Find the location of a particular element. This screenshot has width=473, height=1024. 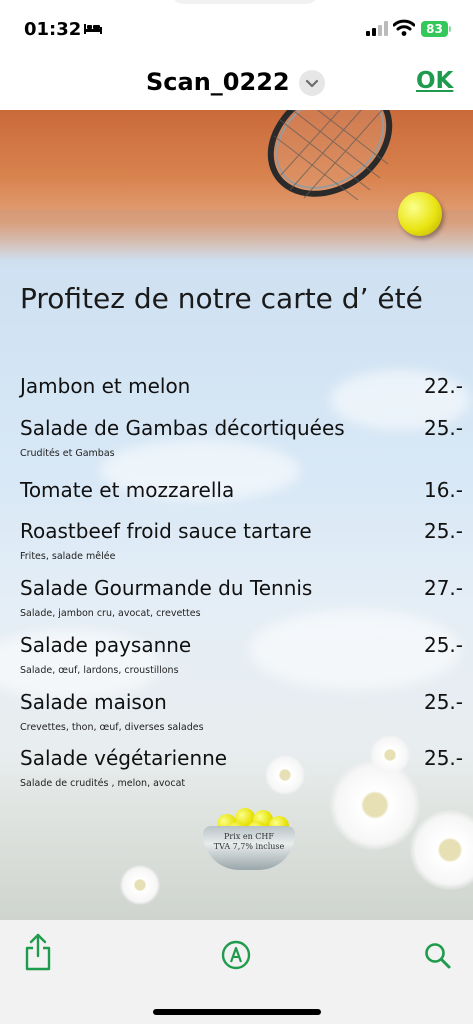

status-time: 01:32 is located at coordinates (53, 29).